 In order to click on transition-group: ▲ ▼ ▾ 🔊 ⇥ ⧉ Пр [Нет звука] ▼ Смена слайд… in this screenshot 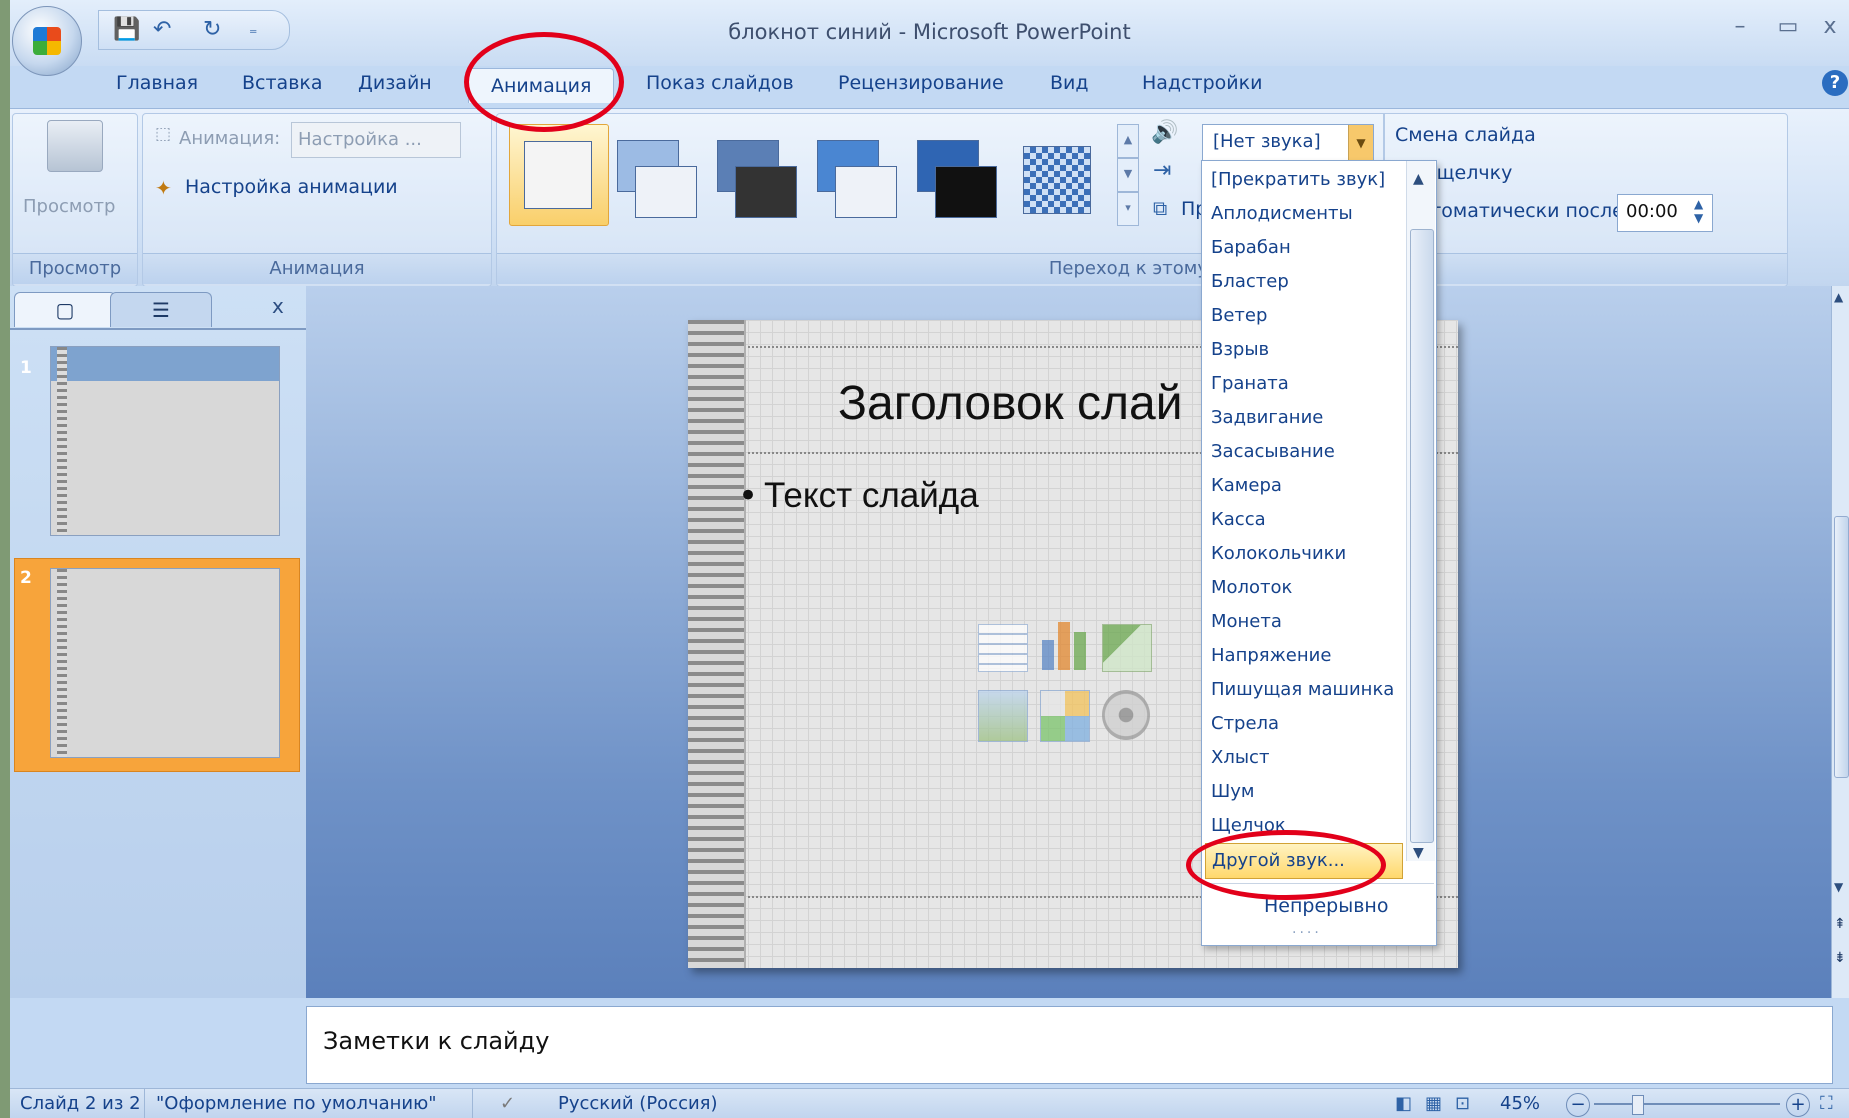, I will do `click(1142, 200)`.